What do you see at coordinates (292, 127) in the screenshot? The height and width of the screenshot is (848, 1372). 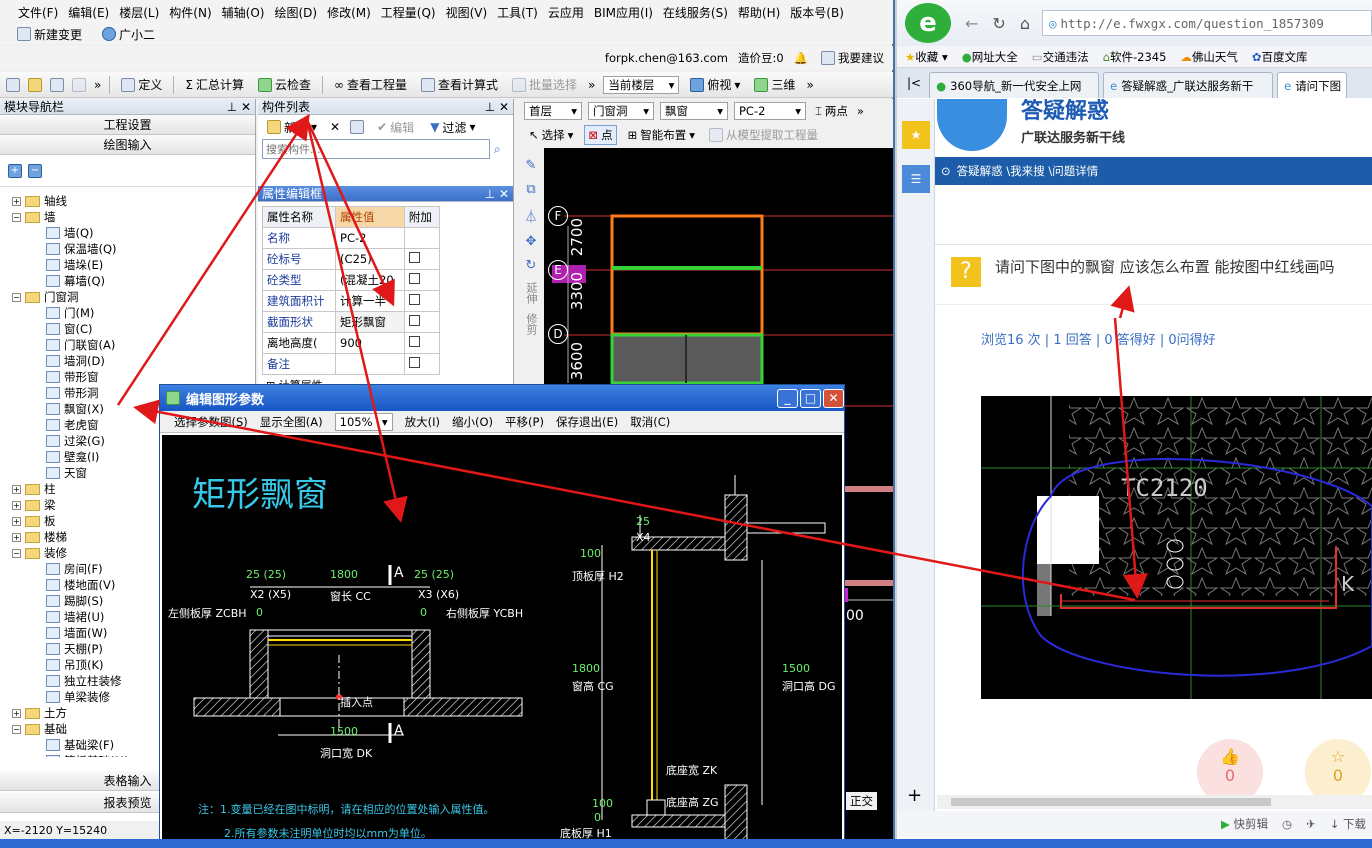 I see `new-component-button: 新建 ▾` at bounding box center [292, 127].